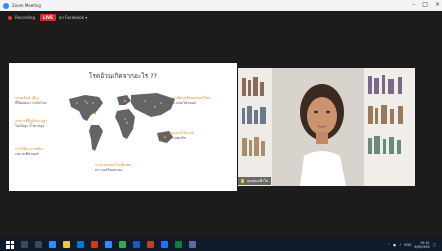 This screenshot has width=442, height=251. I want to click on task-view-icon, so click(38, 244).